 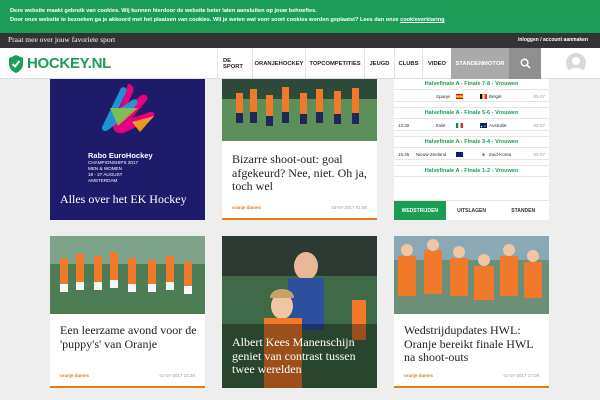 I want to click on match-away: Australië, so click(x=498, y=125).